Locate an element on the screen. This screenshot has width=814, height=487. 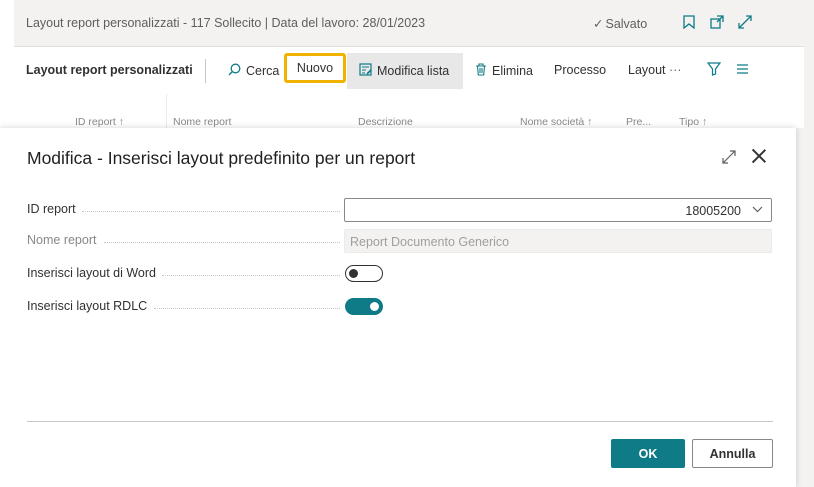
column-header-type: Tipo ↑ is located at coordinates (693, 122).